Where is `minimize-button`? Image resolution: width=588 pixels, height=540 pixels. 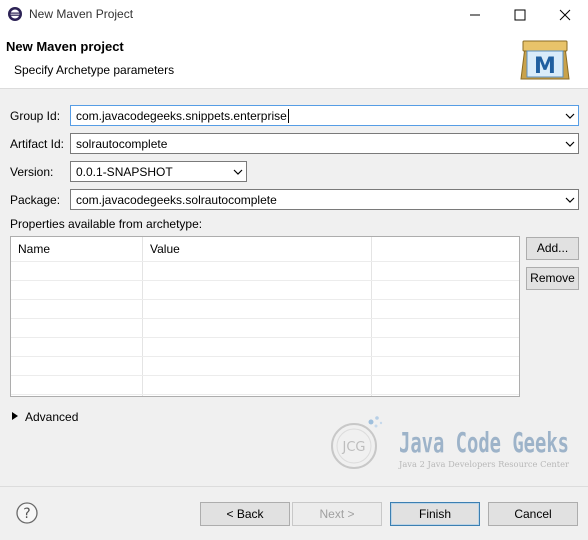 minimize-button is located at coordinates (474, 14).